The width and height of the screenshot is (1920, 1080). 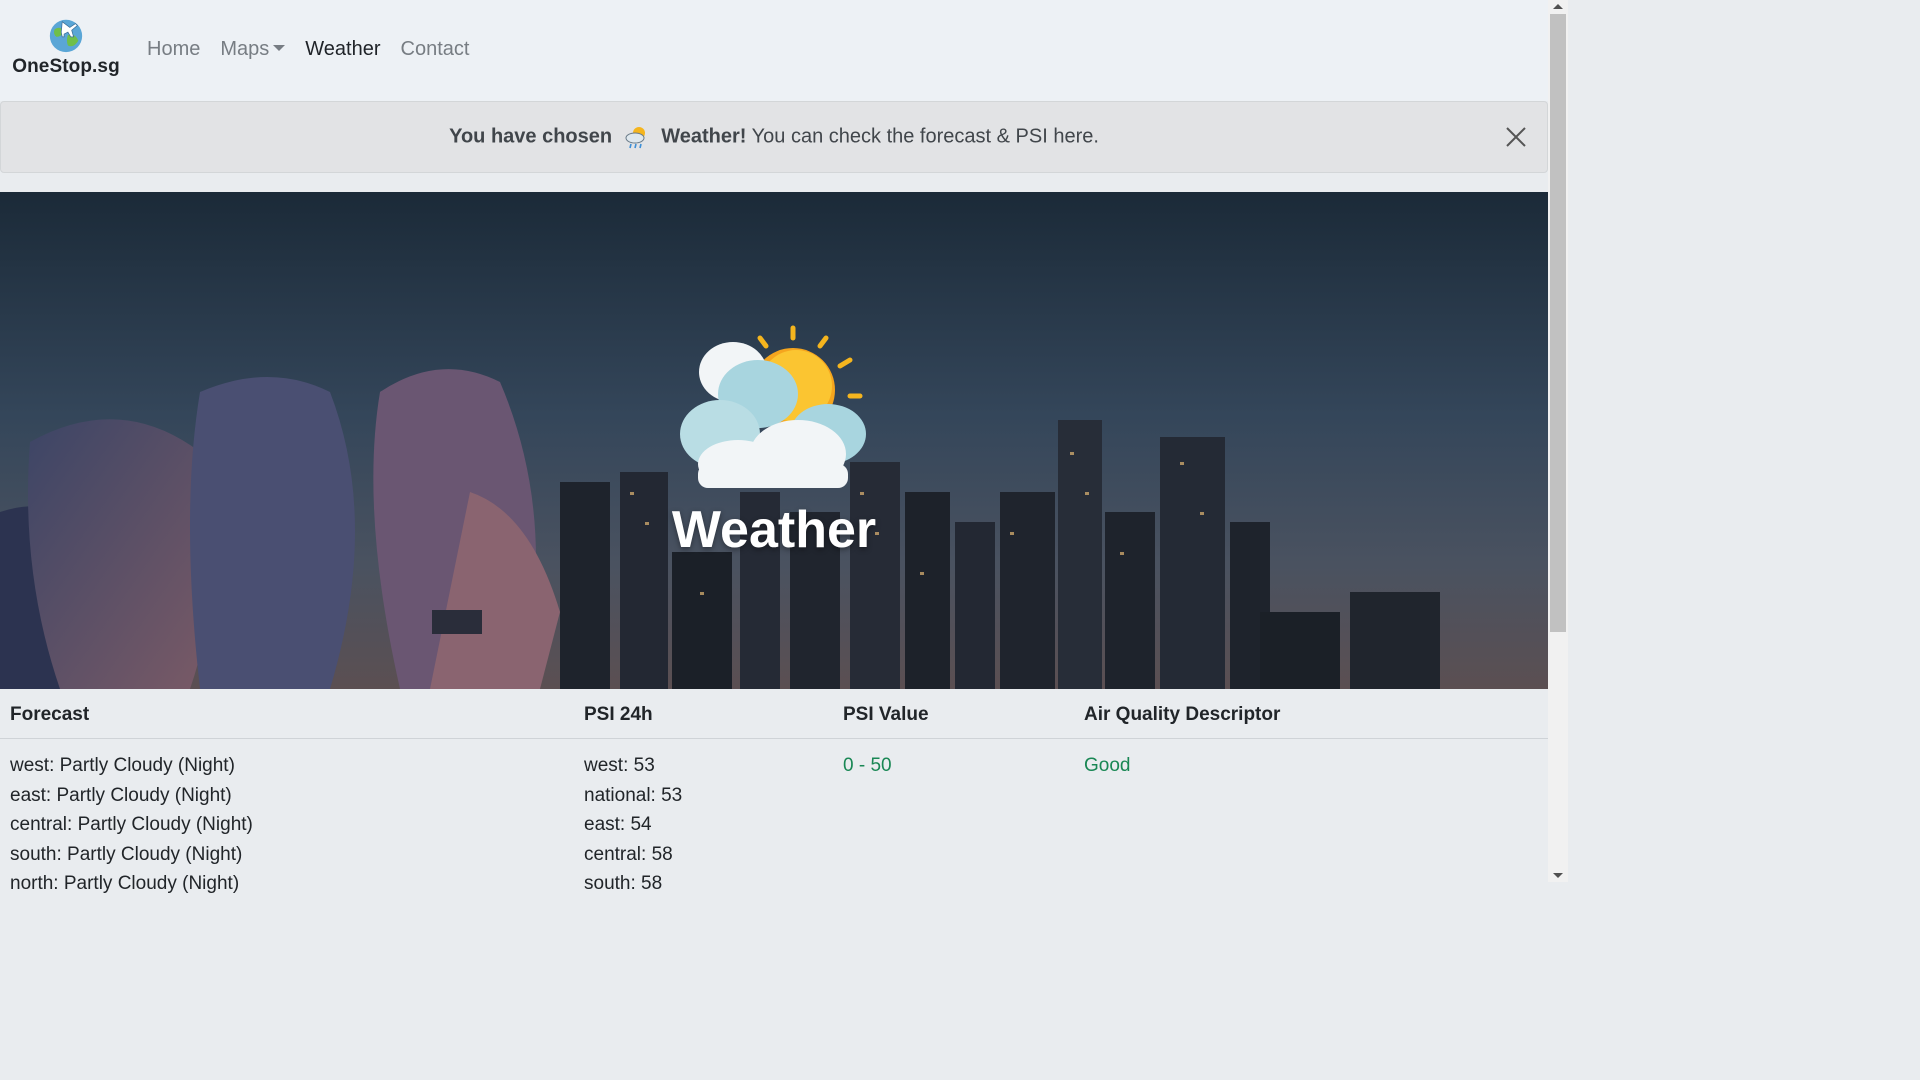 What do you see at coordinates (619, 765) in the screenshot?
I see `table-row: west: 53` at bounding box center [619, 765].